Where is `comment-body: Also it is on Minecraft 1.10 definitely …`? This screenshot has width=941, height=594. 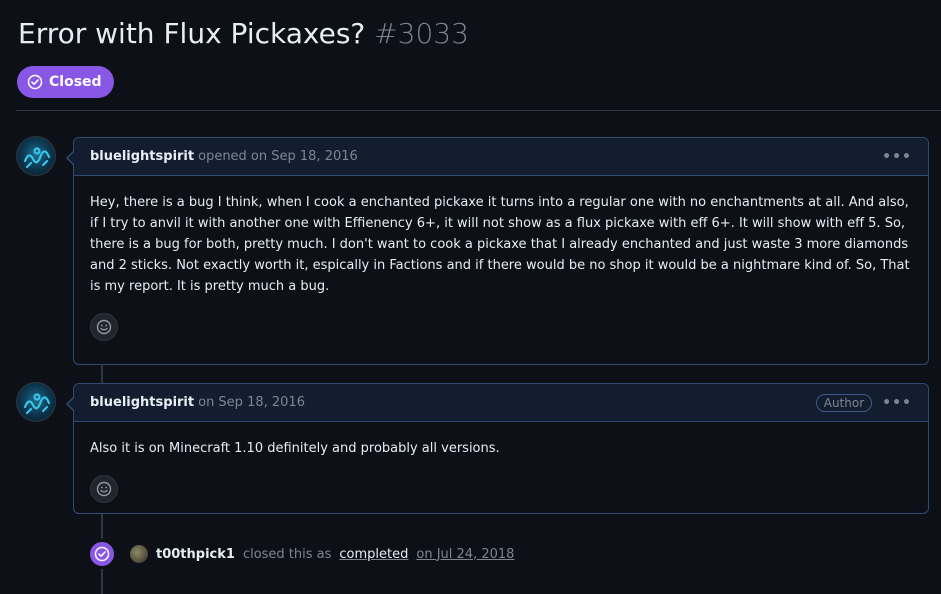
comment-body: Also it is on Minecraft 1.10 definitely … is located at coordinates (295, 448).